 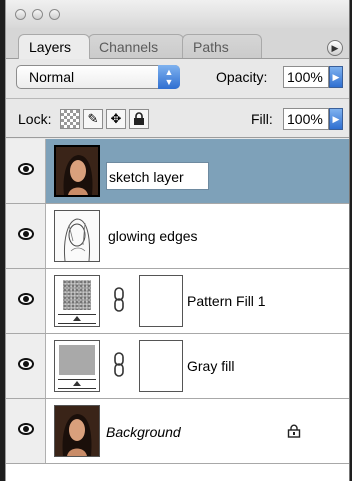 What do you see at coordinates (50, 47) in the screenshot?
I see `tab-layers-label: Layers` at bounding box center [50, 47].